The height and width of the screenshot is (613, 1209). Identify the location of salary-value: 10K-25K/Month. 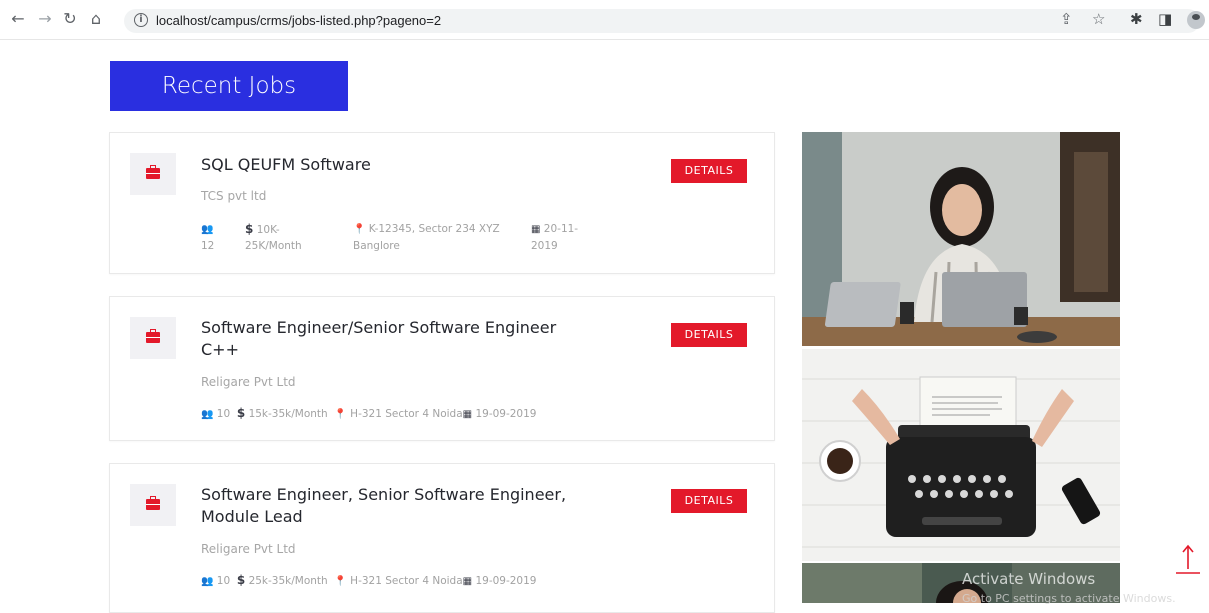
(273, 238).